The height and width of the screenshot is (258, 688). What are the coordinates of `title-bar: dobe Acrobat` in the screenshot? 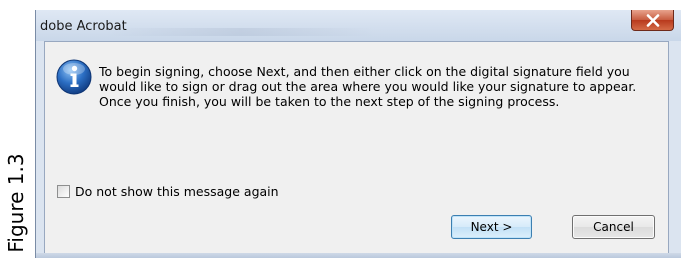 It's located at (358, 25).